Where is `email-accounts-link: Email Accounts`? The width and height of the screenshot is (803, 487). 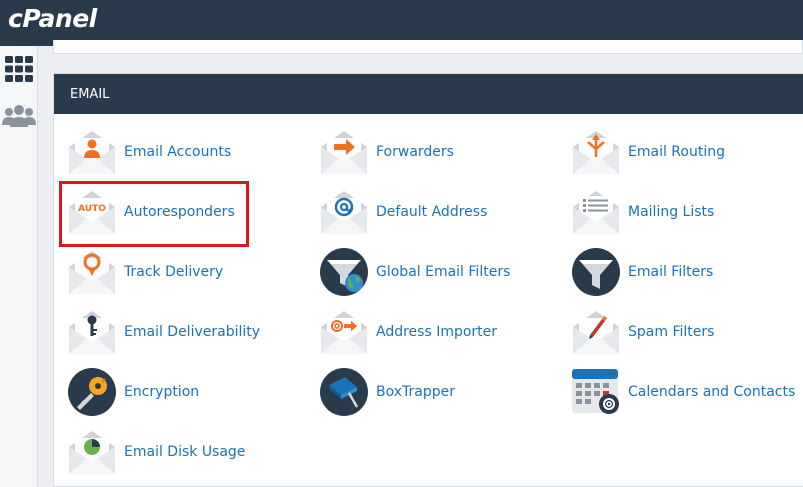
email-accounts-link: Email Accounts is located at coordinates (149, 152).